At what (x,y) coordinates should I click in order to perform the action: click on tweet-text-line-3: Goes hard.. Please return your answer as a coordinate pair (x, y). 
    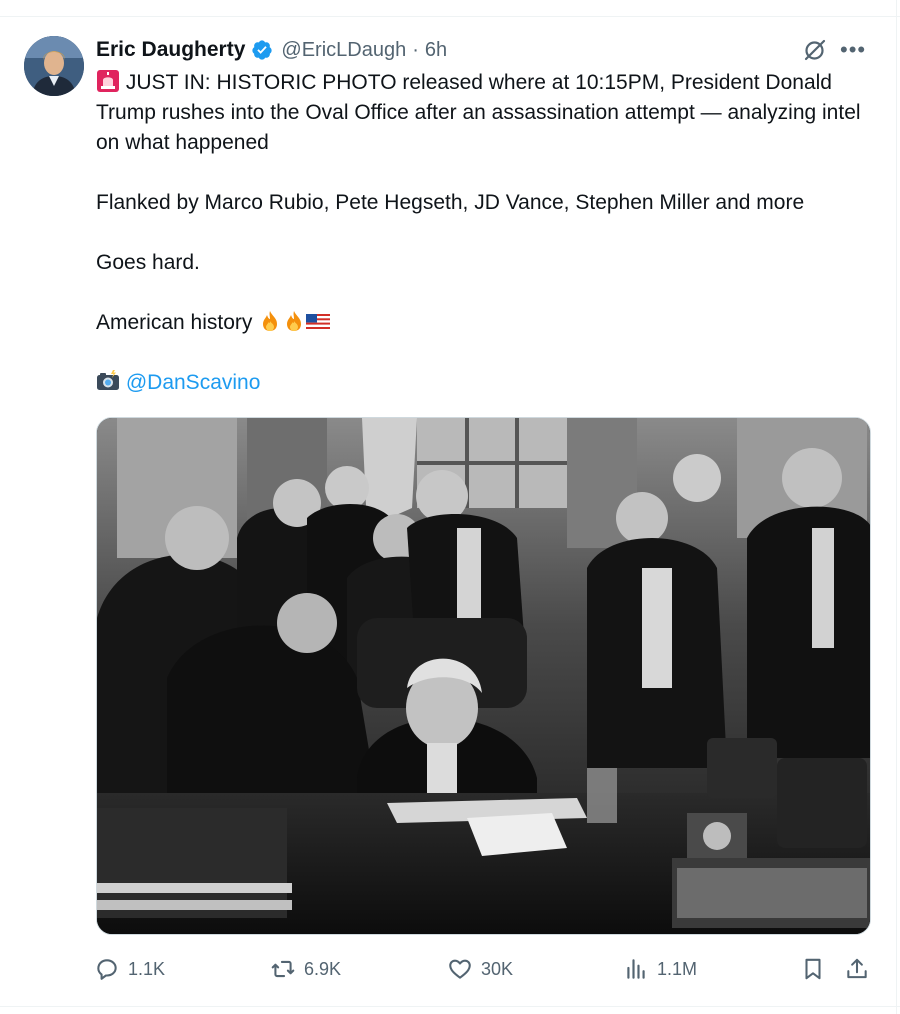
    Looking at the image, I should click on (148, 262).